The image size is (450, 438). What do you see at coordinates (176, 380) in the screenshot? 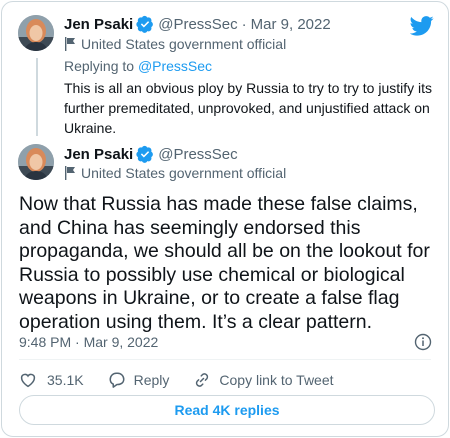
I see `tweet-actions: 35.1K Reply Copy link to Tweet` at bounding box center [176, 380].